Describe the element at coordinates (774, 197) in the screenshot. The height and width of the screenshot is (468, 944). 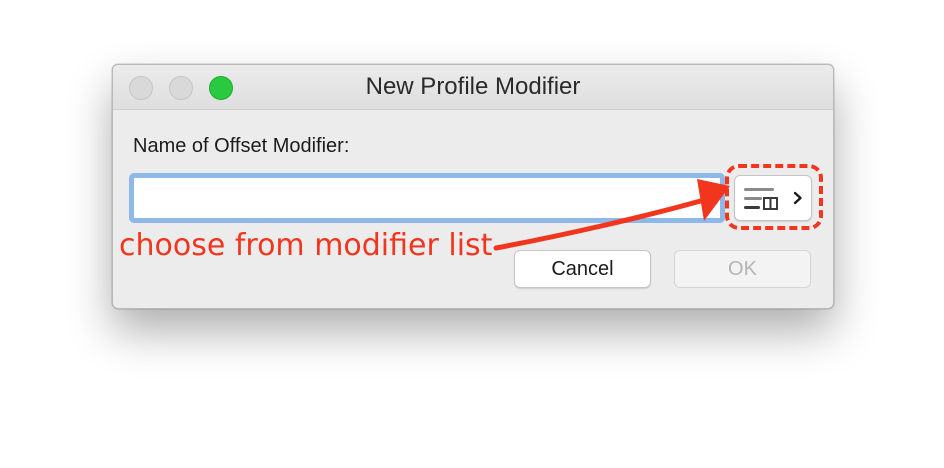
I see `highlight-dashed-box` at that location.